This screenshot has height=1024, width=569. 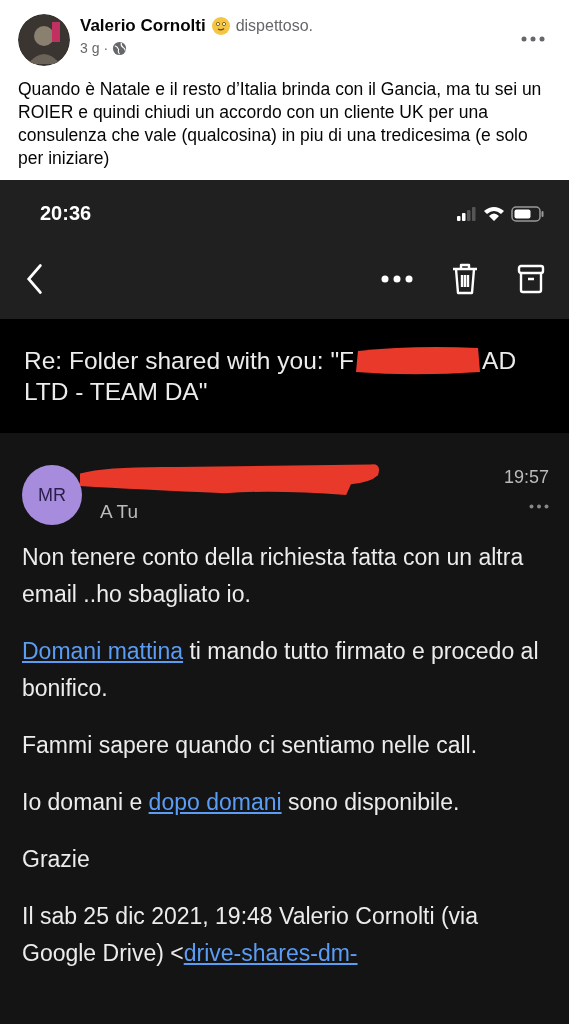 I want to click on more-icon, so click(x=397, y=279).